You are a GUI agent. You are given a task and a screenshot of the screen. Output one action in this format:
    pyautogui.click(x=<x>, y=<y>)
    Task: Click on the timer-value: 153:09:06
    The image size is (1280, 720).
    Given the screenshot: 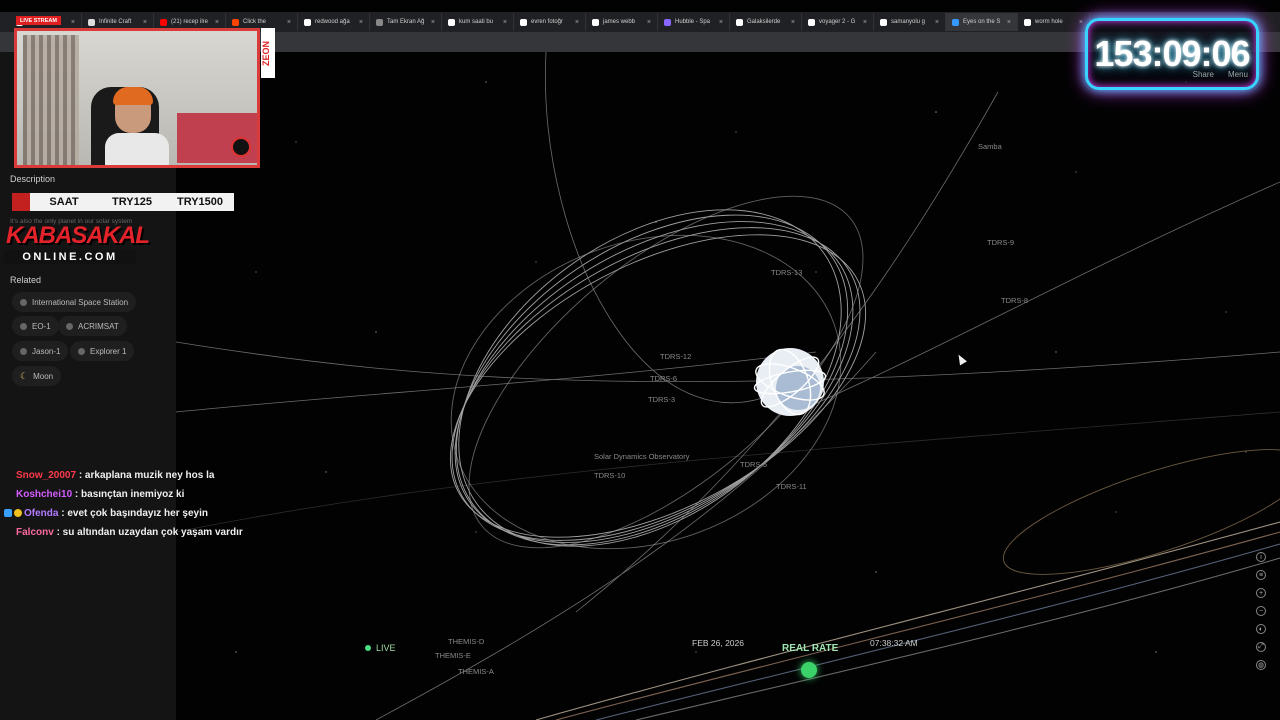 What is the action you would take?
    pyautogui.click(x=1172, y=53)
    